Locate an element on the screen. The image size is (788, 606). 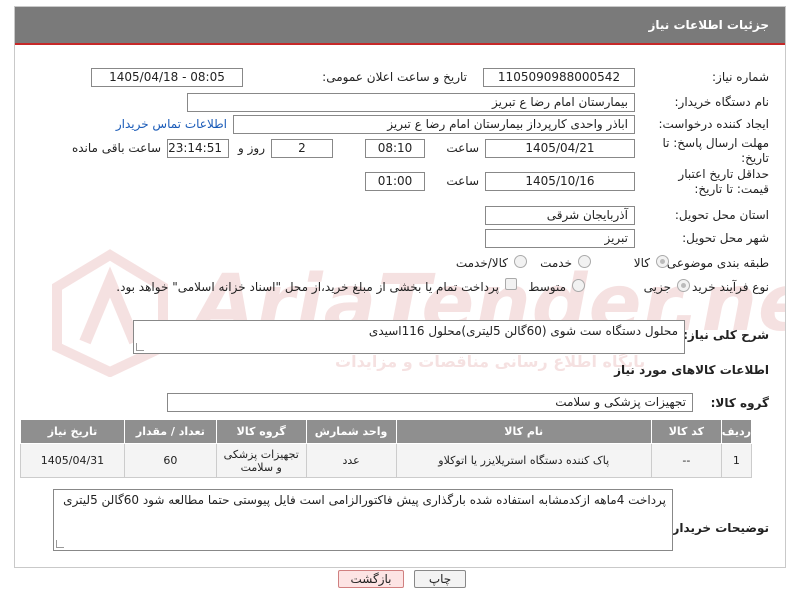
need-number-field: 1105090988000542 is located at coordinates (559, 77).